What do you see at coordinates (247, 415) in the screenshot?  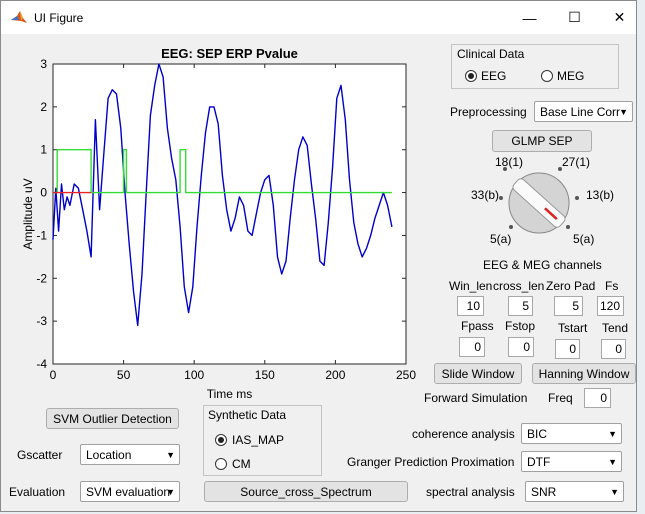 I see `synthetic-data-title: Synthetic Data` at bounding box center [247, 415].